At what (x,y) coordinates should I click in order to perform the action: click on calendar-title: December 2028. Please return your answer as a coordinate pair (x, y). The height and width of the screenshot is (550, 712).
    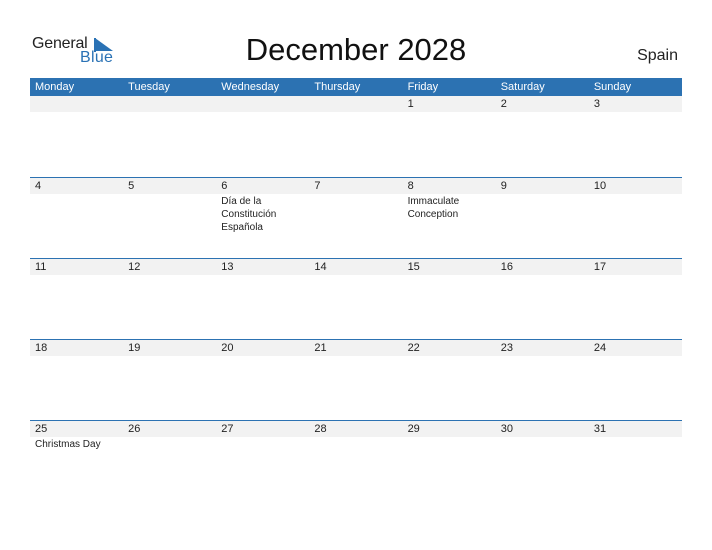
    Looking at the image, I should click on (356, 49).